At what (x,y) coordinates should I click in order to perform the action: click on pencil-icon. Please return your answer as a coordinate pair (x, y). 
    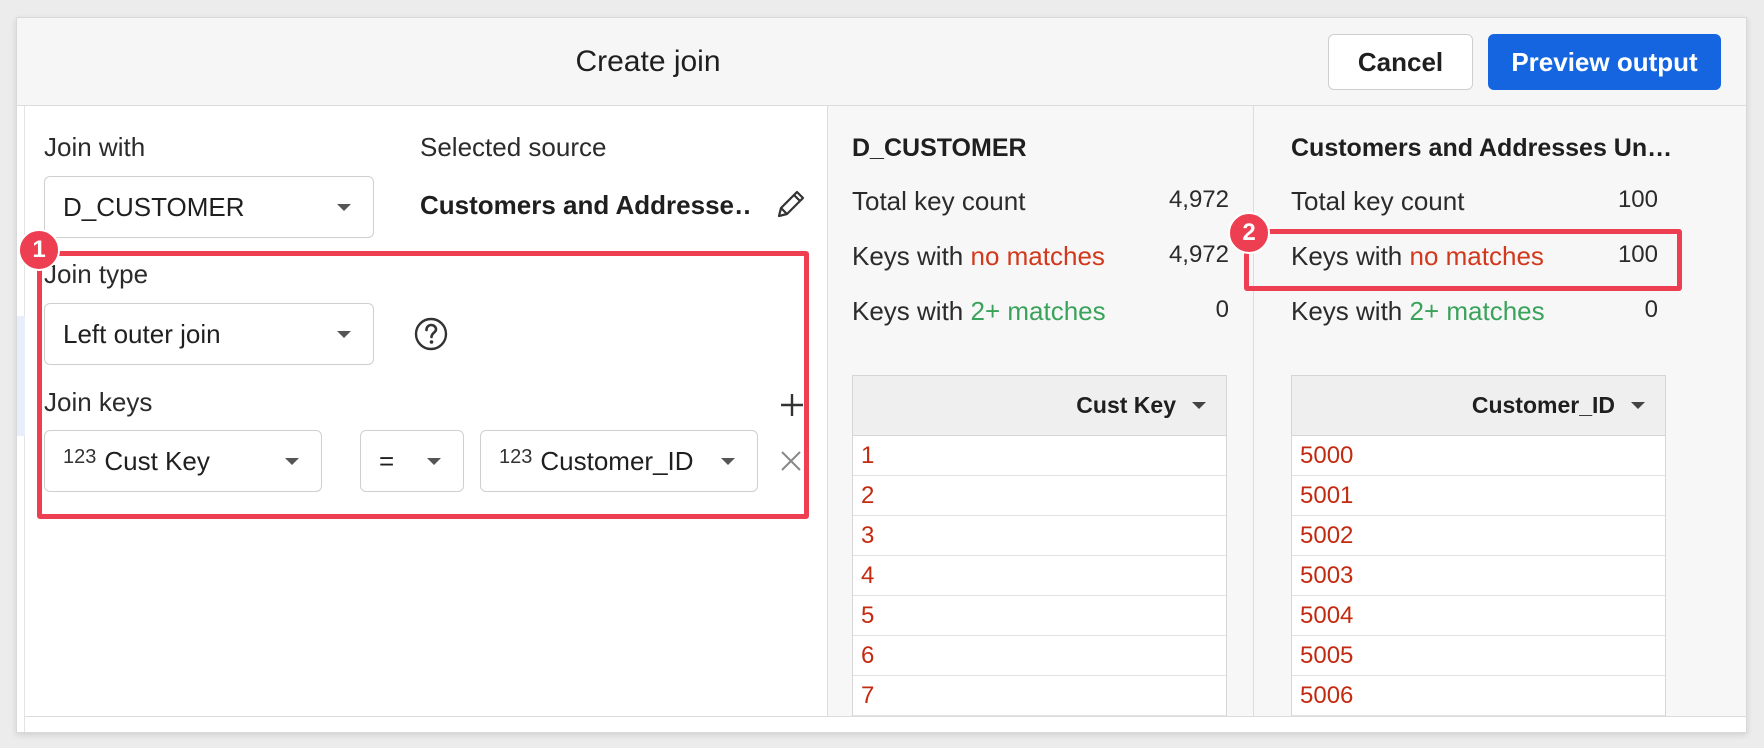
    Looking at the image, I should click on (791, 204).